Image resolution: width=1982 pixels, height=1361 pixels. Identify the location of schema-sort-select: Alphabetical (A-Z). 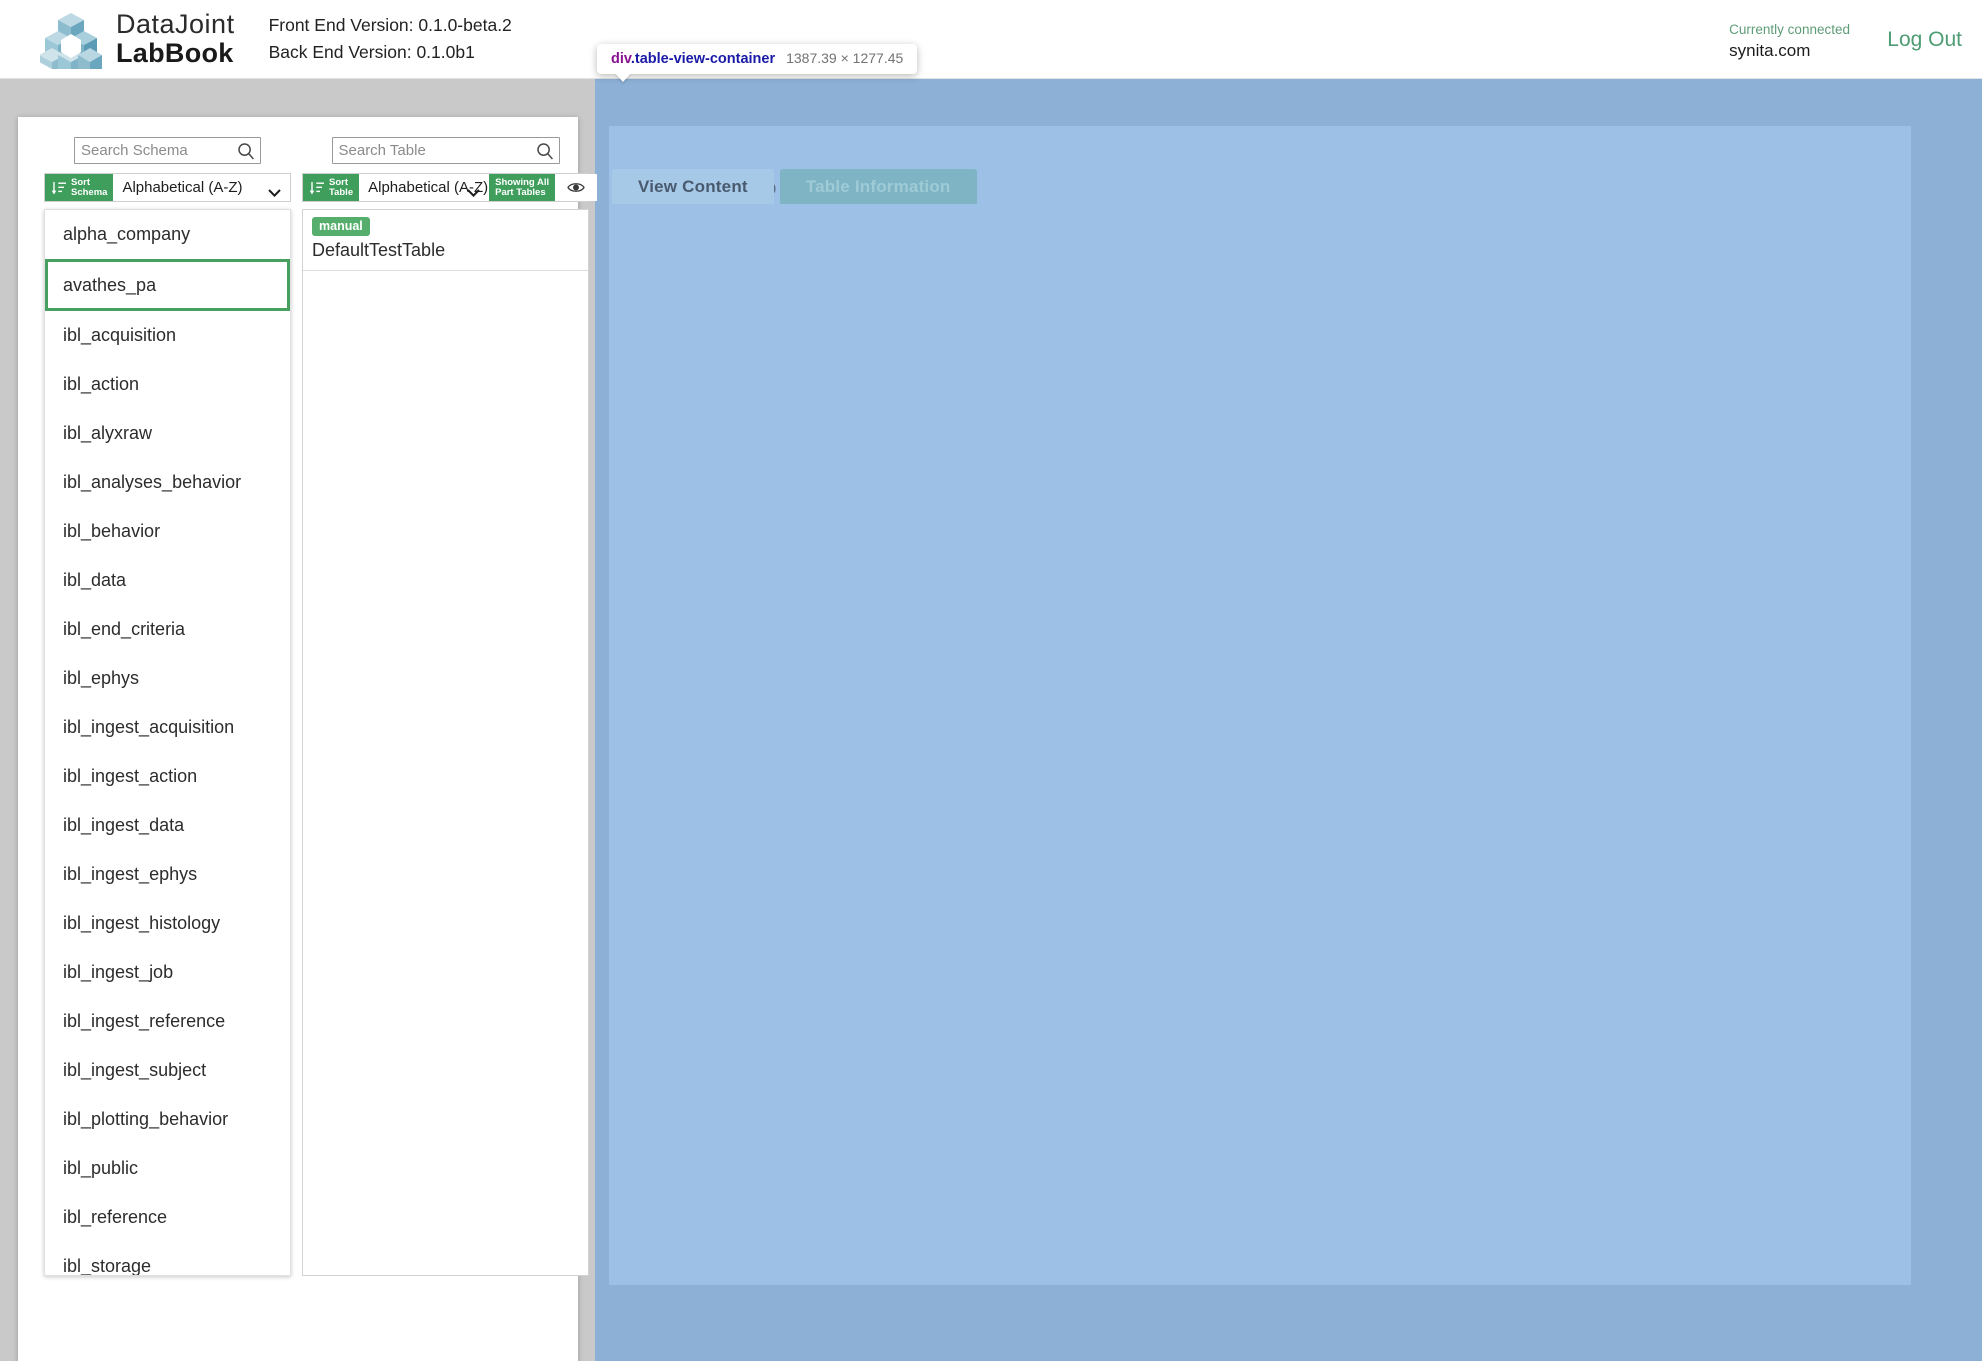
(201, 187).